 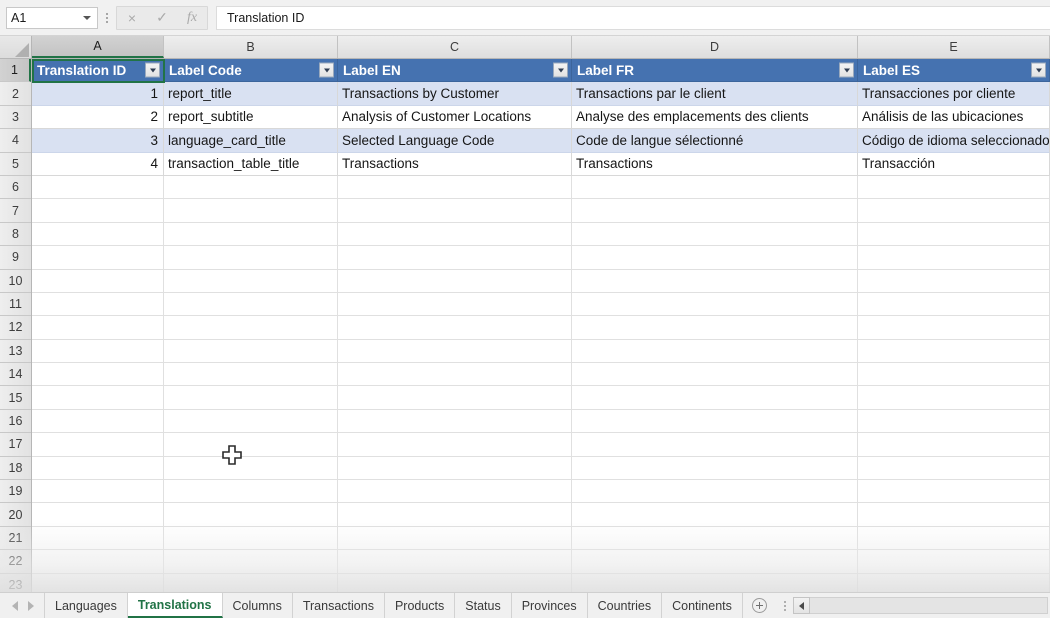 What do you see at coordinates (455, 375) in the screenshot?
I see `cell-C14` at bounding box center [455, 375].